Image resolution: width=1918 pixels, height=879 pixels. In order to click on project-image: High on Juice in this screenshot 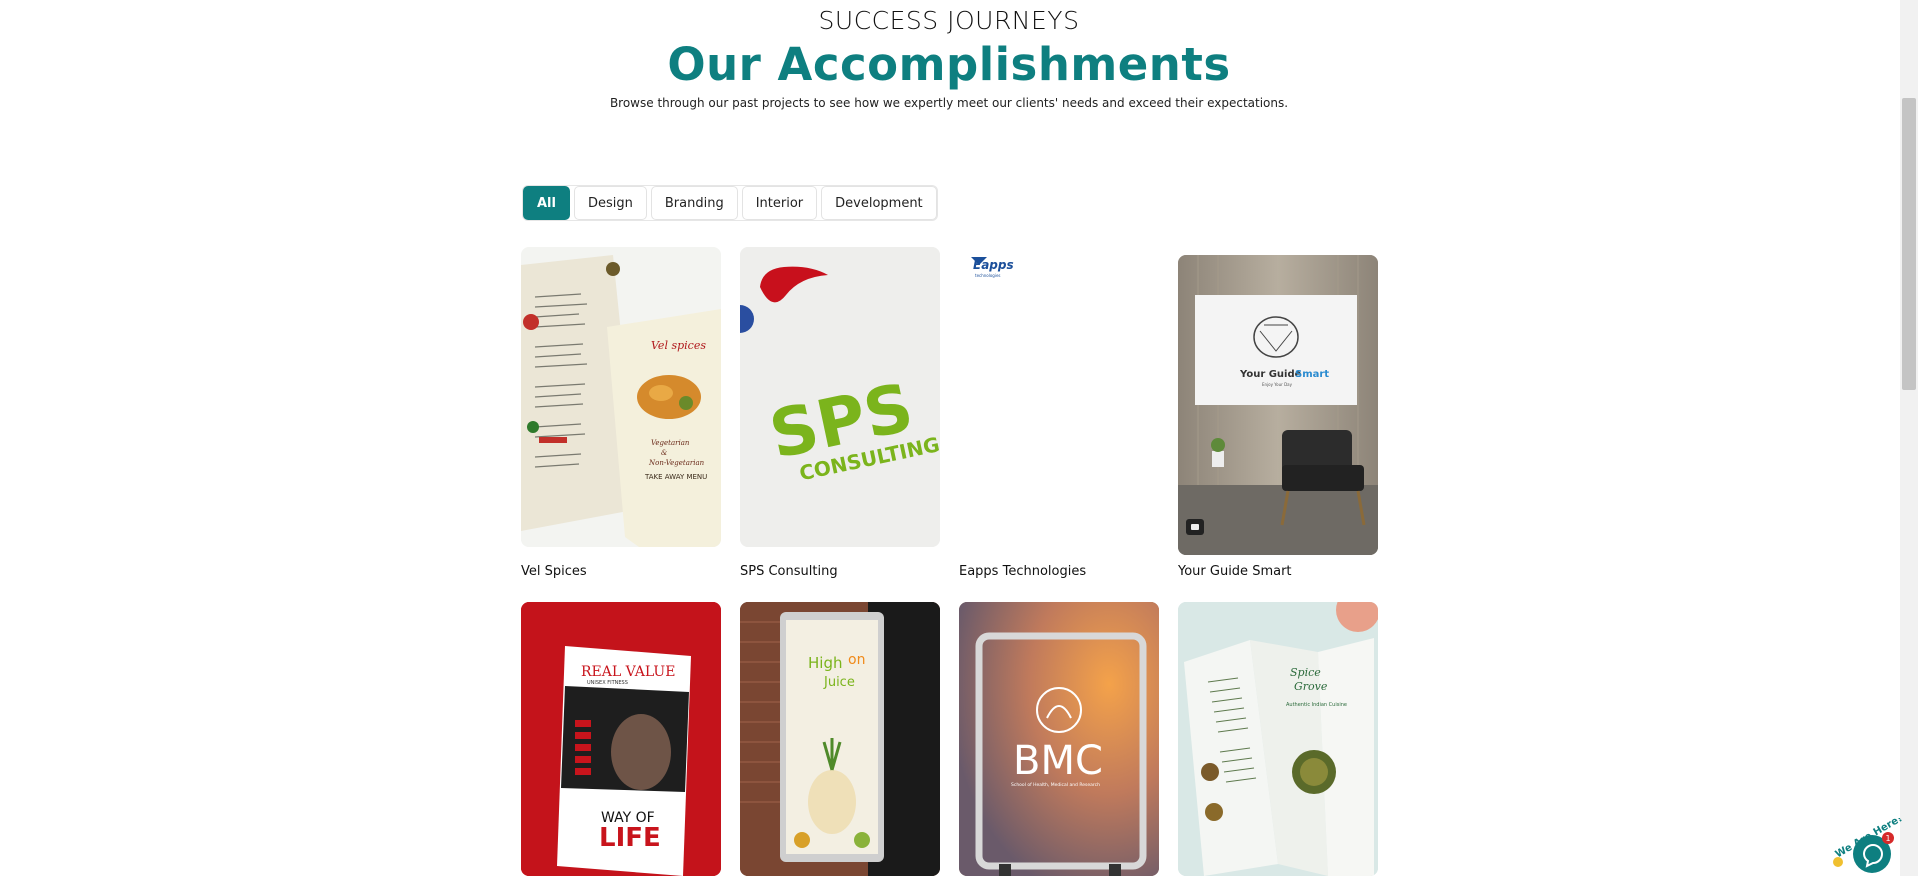, I will do `click(840, 739)`.